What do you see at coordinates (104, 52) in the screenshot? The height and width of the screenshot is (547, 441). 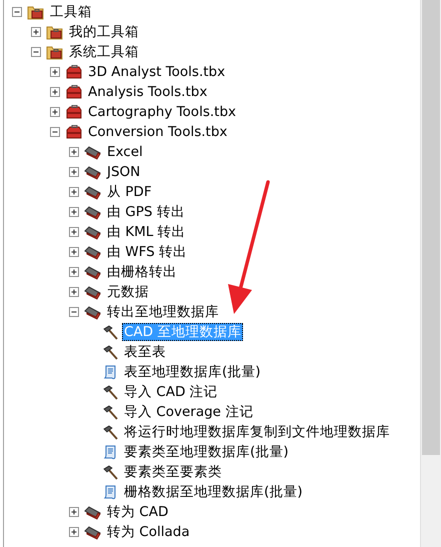 I see `tree-item: 系统工具箱` at bounding box center [104, 52].